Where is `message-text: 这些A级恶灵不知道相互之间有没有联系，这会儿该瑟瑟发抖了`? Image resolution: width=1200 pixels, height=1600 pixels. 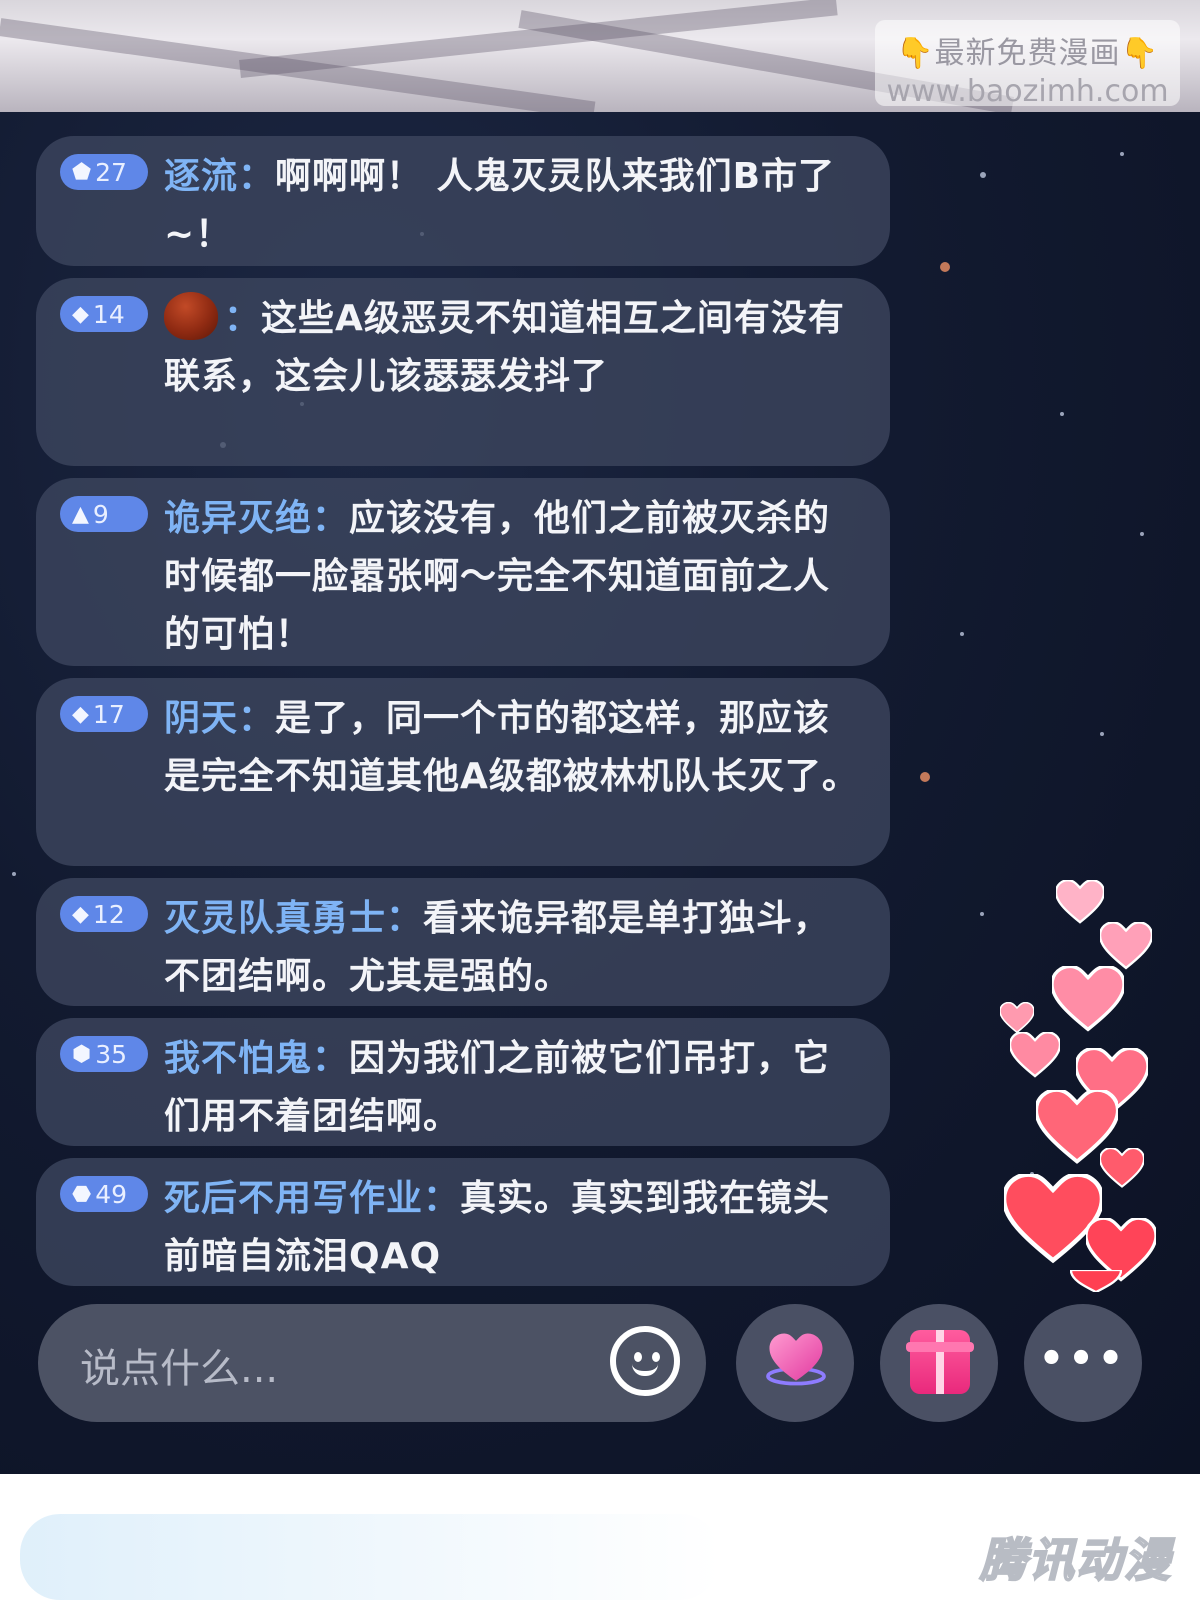
message-text: 这些A级恶灵不知道相互之间有没有联系，这会儿该瑟瑟发抖了 is located at coordinates (504, 347).